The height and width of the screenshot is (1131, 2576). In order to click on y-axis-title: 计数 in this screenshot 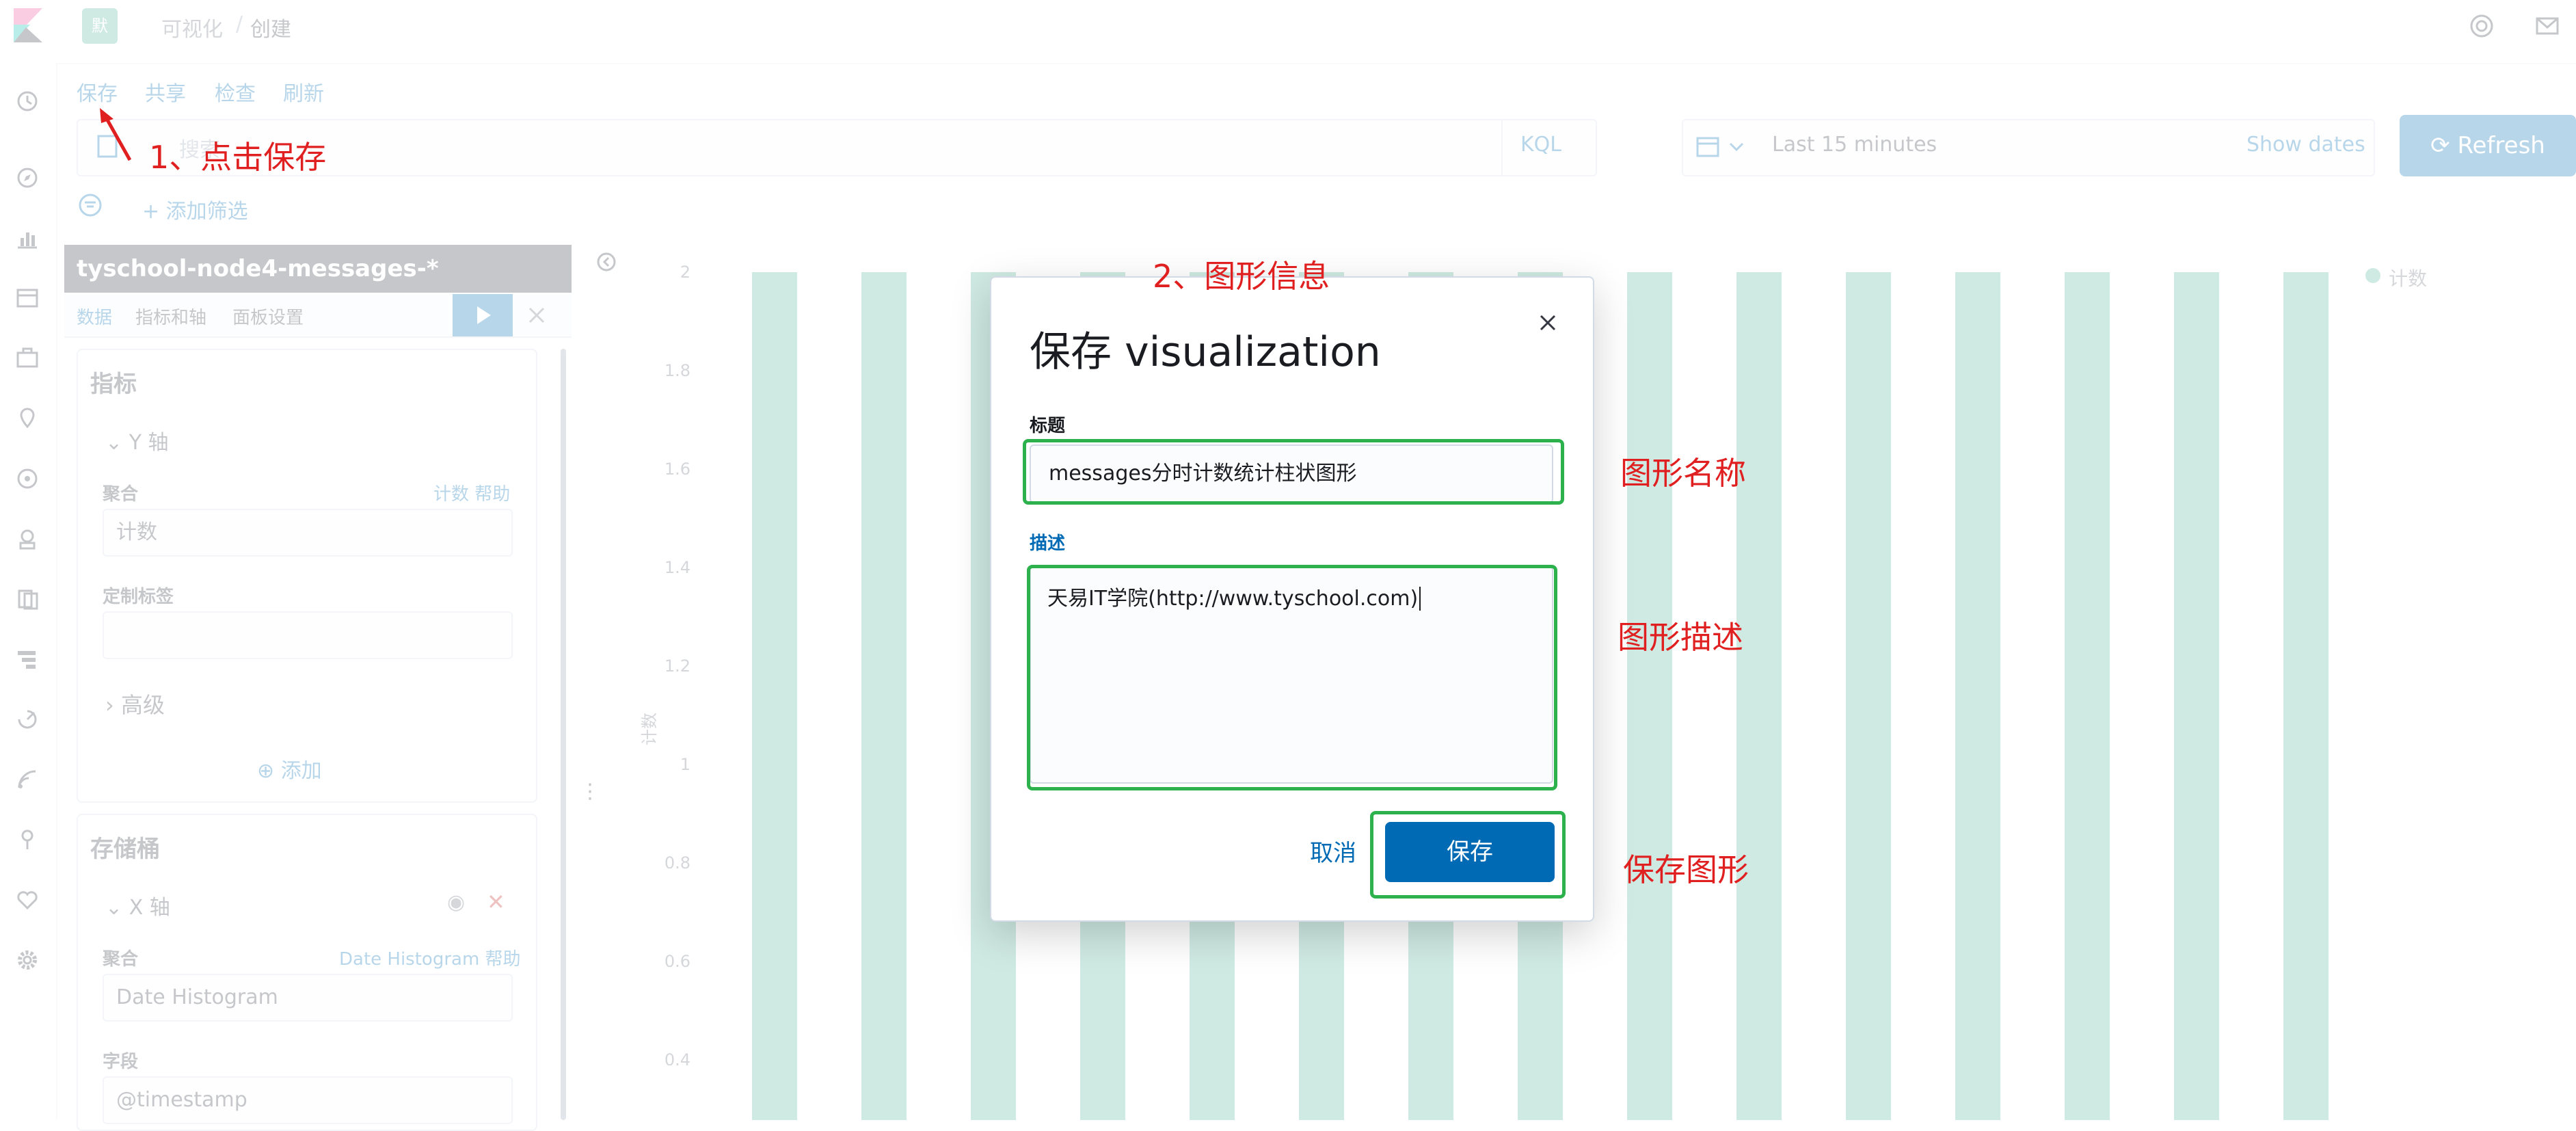, I will do `click(649, 729)`.